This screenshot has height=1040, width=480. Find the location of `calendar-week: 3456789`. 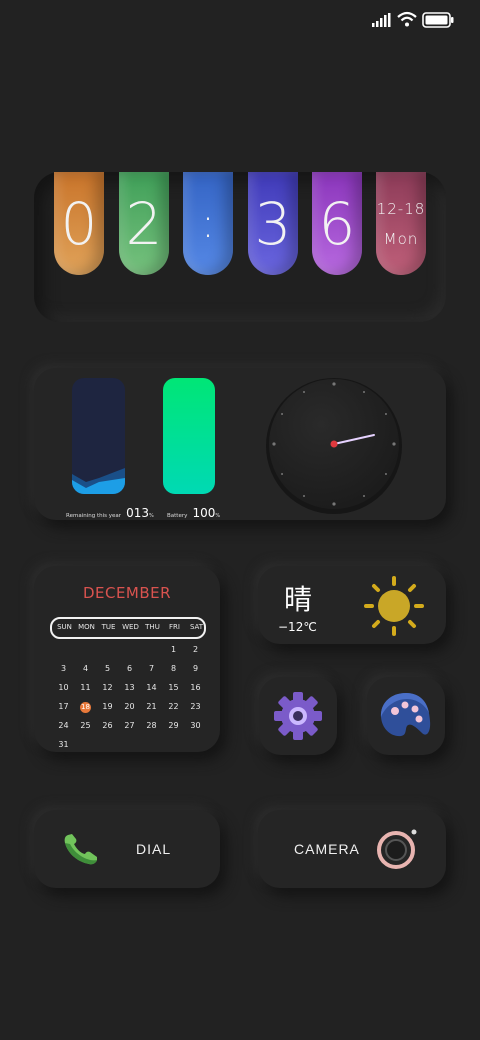

calendar-week: 3456789 is located at coordinates (129, 668).